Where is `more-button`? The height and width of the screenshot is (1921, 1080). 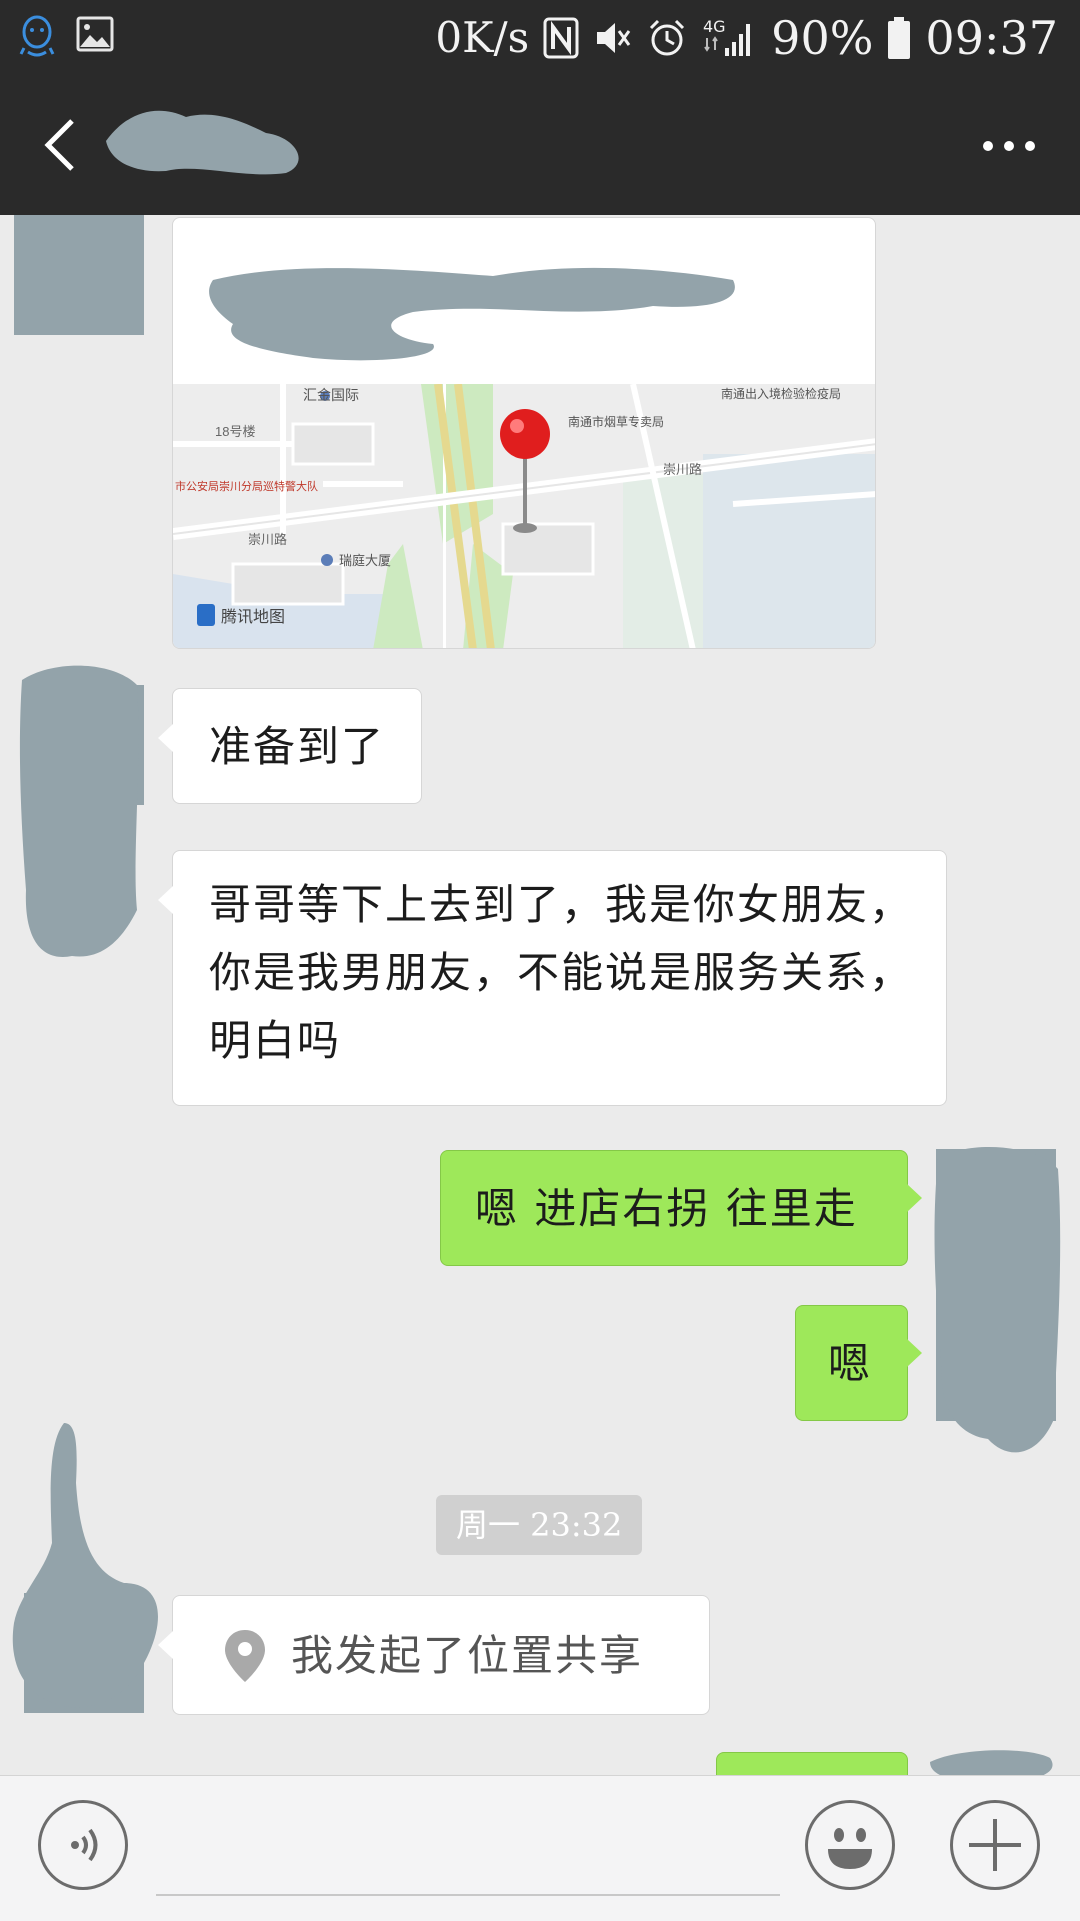
more-button is located at coordinates (1009, 146).